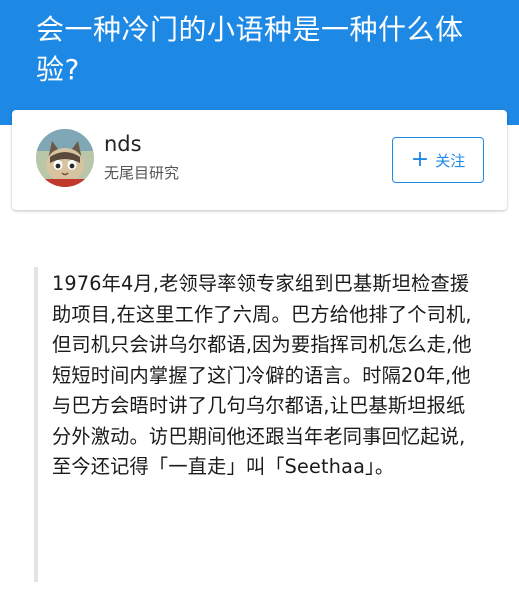  Describe the element at coordinates (450, 160) in the screenshot. I see `follow-label: 关注` at that location.